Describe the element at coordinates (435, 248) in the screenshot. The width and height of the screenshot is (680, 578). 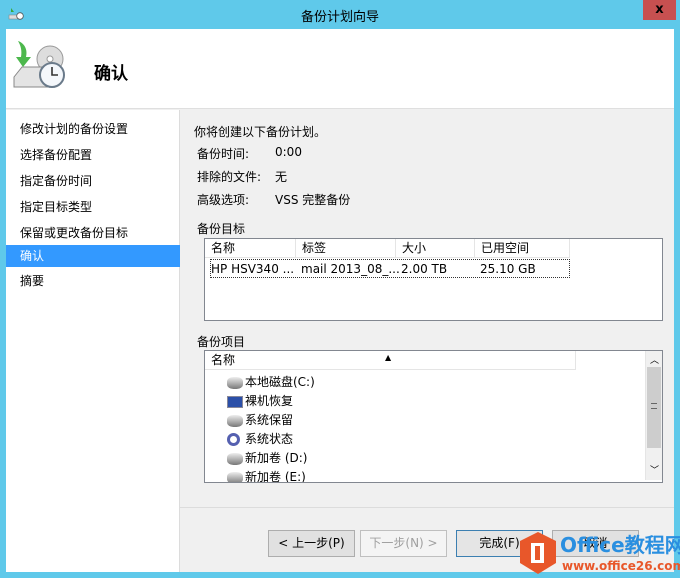
I see `column-header-size: 大小` at that location.